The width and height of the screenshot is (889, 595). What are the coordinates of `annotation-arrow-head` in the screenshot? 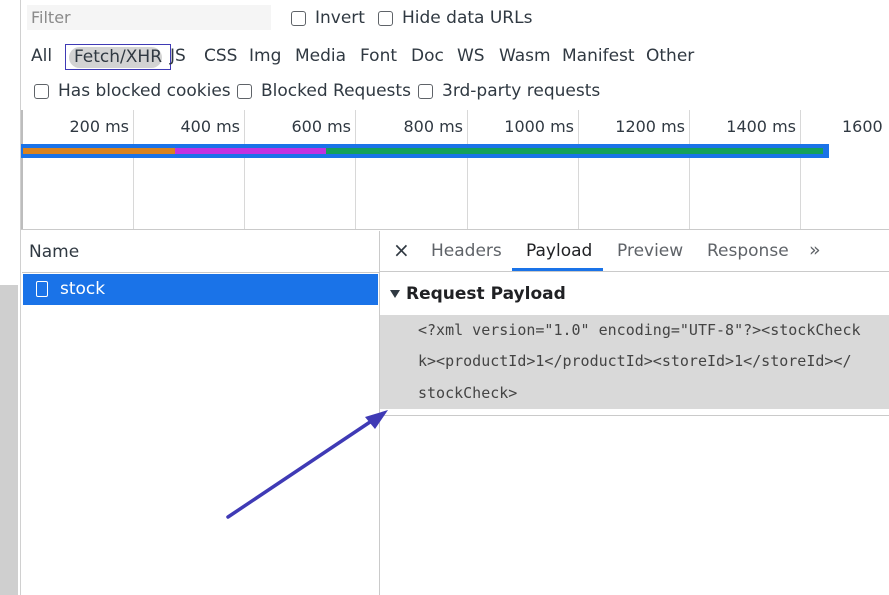 It's located at (376, 419).